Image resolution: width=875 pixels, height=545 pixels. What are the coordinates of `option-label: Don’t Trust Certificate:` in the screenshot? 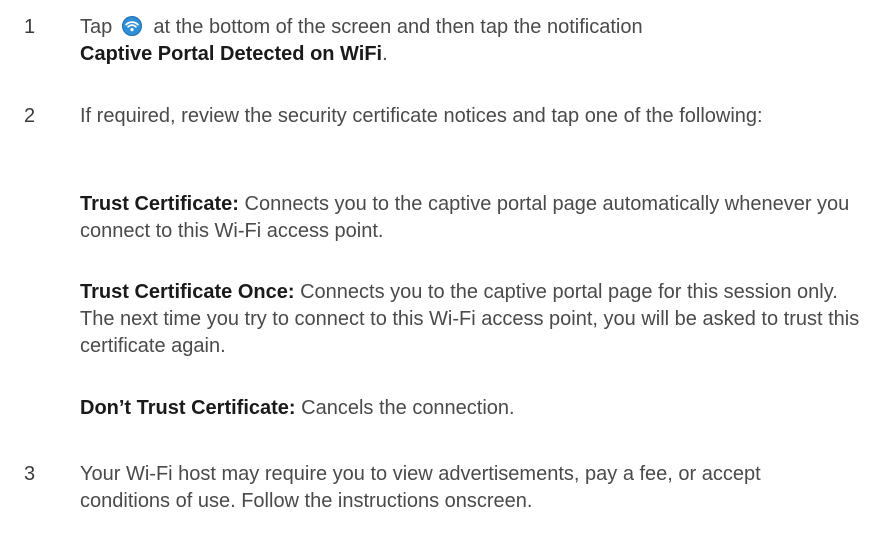 It's located at (188, 408).